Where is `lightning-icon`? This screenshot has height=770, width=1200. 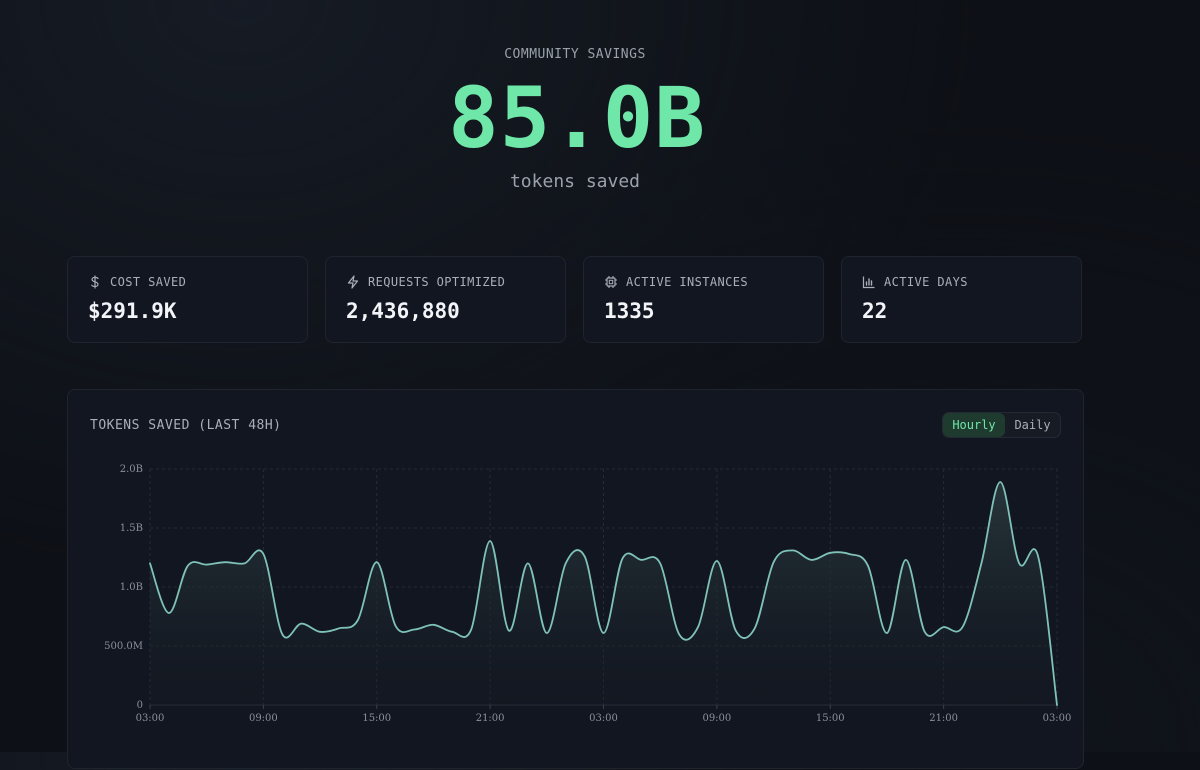 lightning-icon is located at coordinates (353, 282).